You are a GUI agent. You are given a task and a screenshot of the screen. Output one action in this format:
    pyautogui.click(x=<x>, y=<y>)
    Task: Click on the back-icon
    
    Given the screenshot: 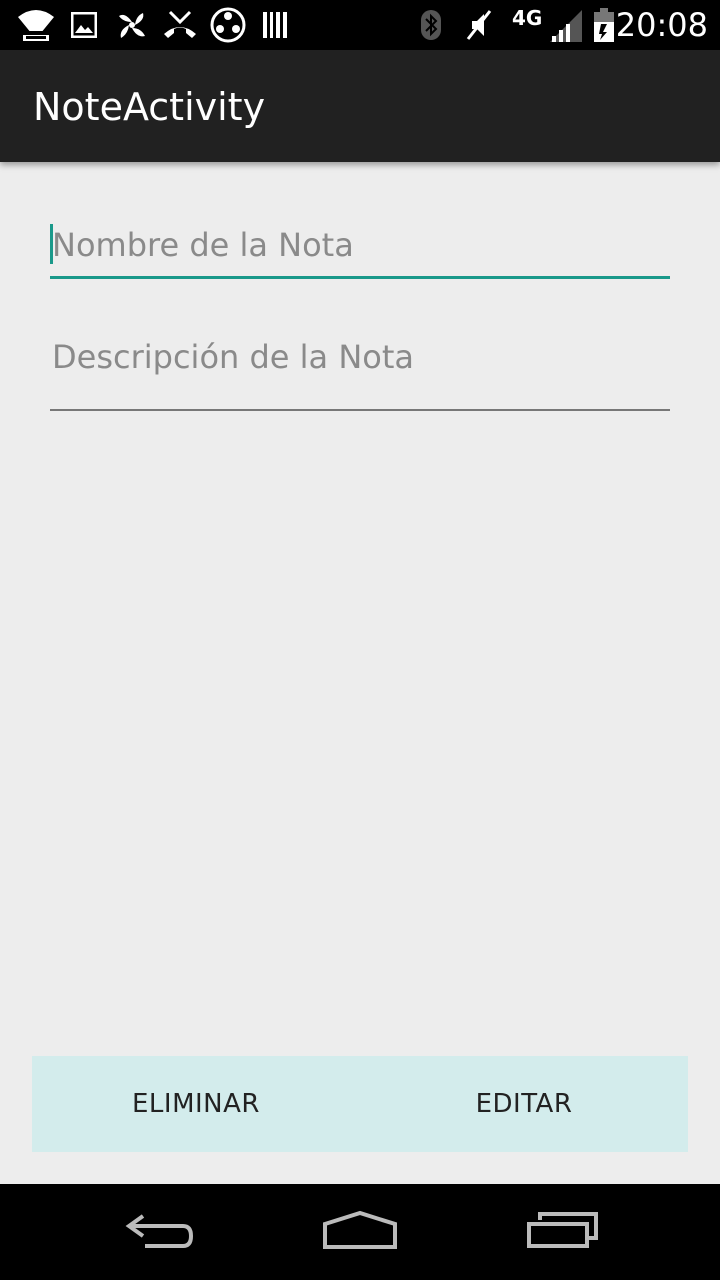 What is the action you would take?
    pyautogui.click(x=160, y=1232)
    